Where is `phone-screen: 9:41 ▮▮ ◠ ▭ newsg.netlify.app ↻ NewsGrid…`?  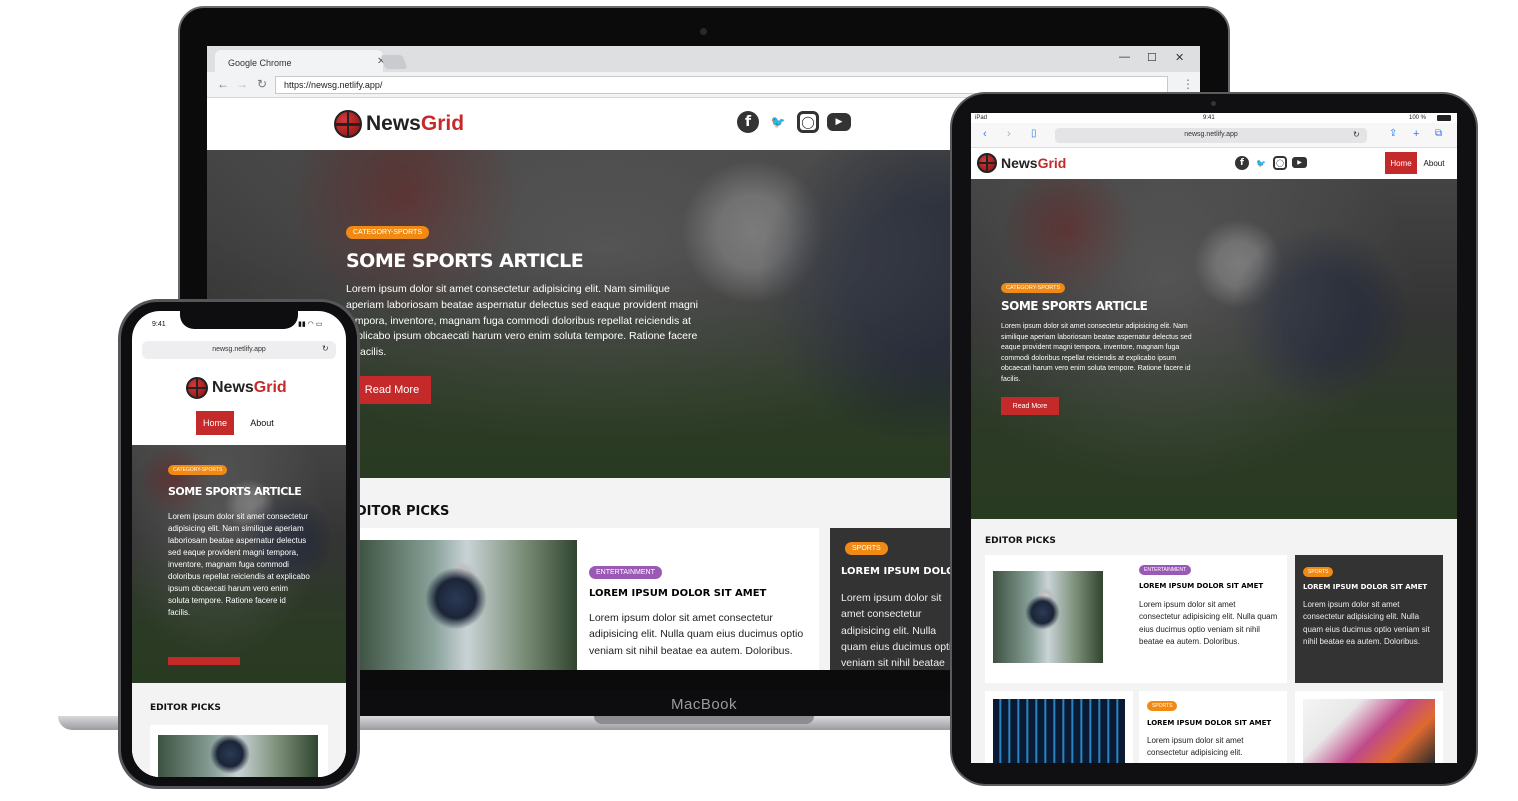 phone-screen: 9:41 ▮▮ ◠ ▭ newsg.netlify.app ↻ NewsGrid… is located at coordinates (239, 544).